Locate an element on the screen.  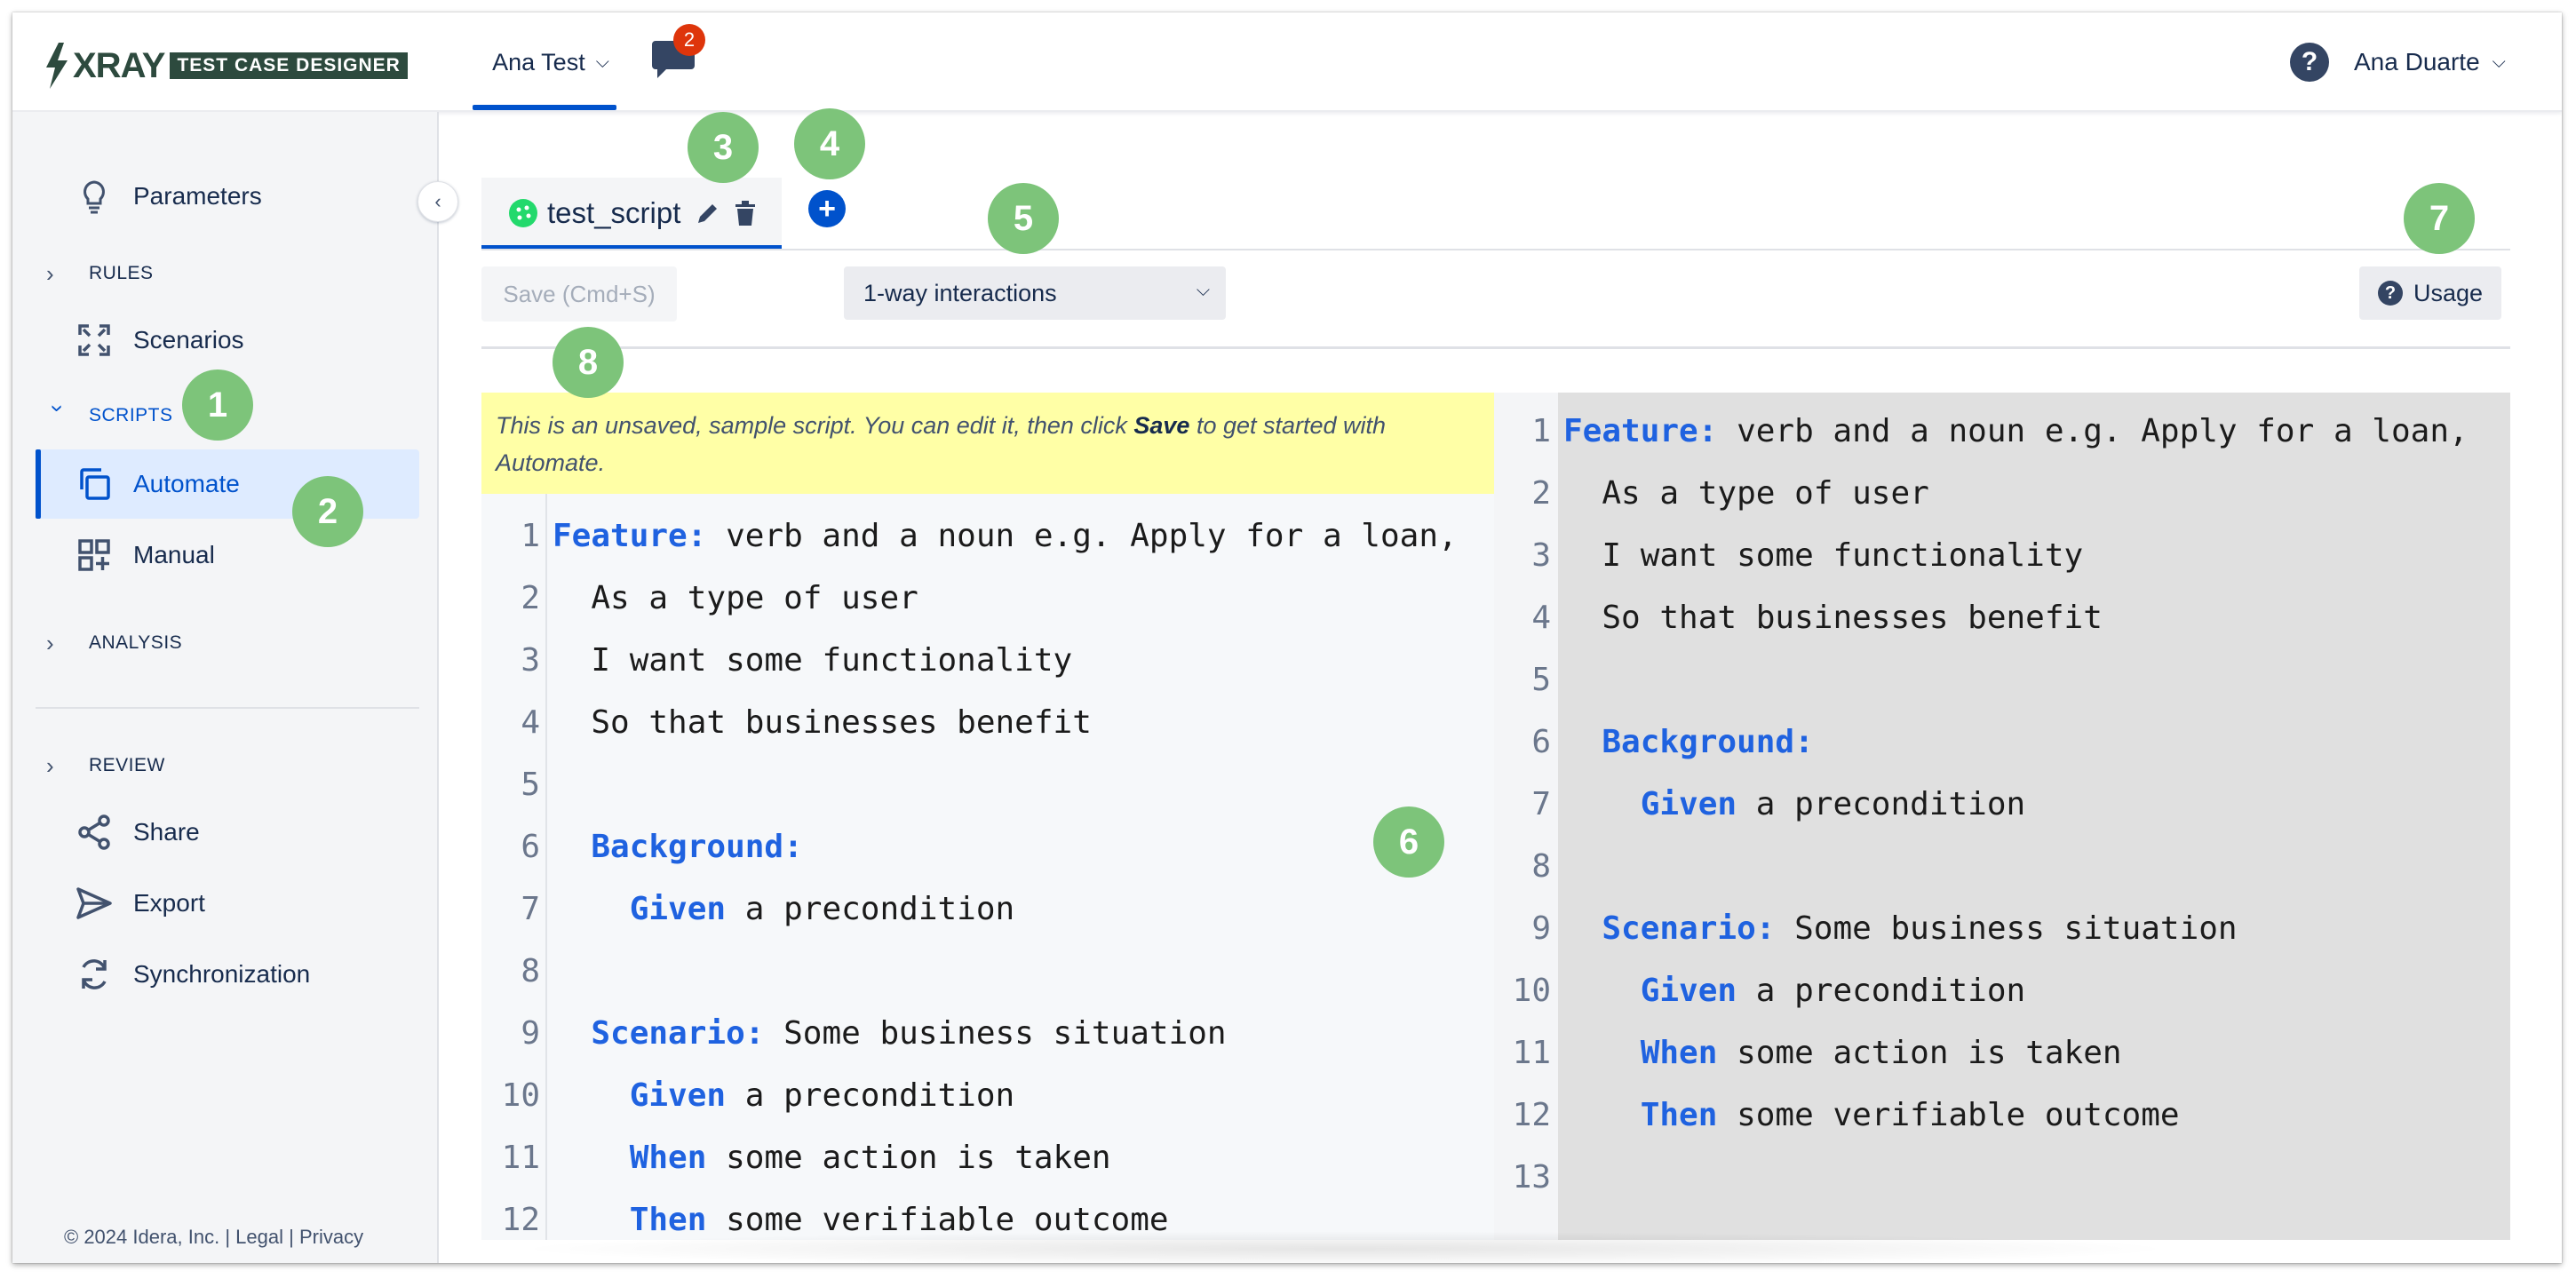
section-label: RULES is located at coordinates (121, 273).